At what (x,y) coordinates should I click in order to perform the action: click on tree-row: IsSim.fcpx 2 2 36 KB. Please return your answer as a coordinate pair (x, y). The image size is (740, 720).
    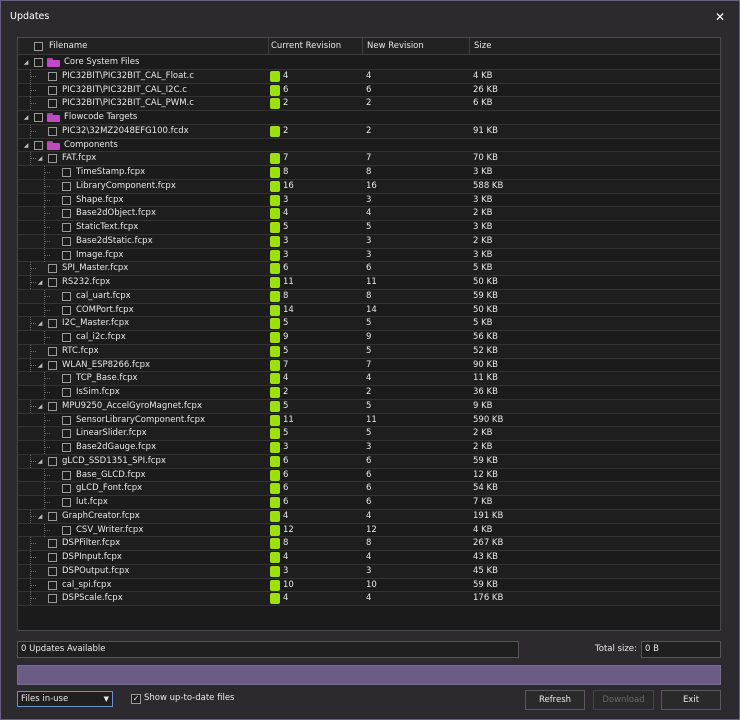
    Looking at the image, I should click on (369, 393).